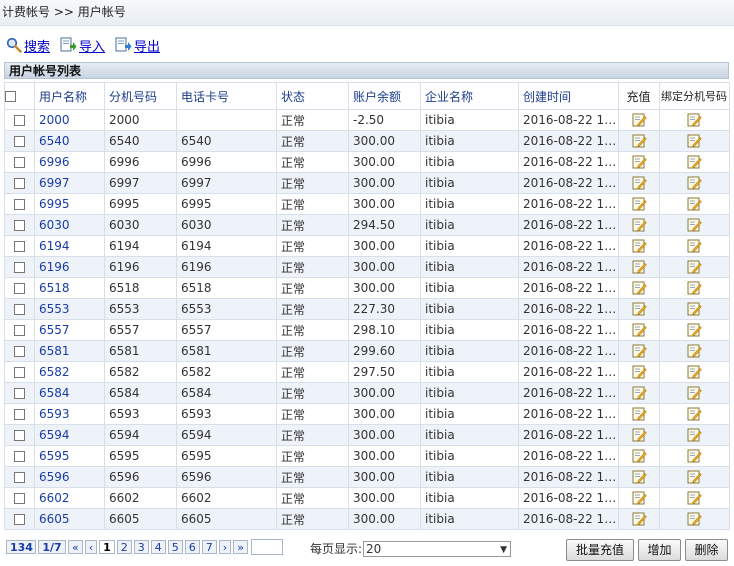  I want to click on first-page-button: «, so click(75, 547).